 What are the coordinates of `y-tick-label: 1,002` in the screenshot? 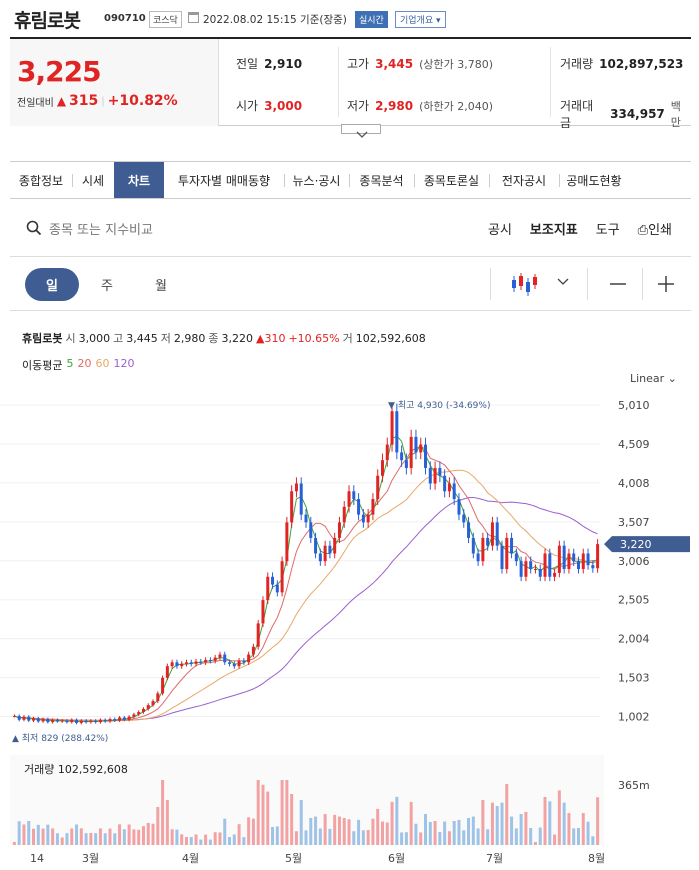 It's located at (634, 717).